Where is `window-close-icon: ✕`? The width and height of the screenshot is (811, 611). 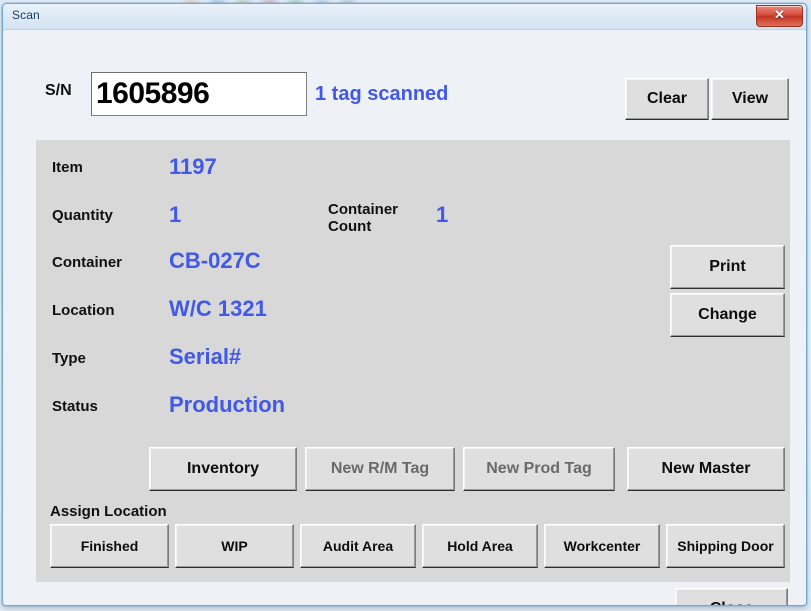
window-close-icon: ✕ is located at coordinates (779, 16).